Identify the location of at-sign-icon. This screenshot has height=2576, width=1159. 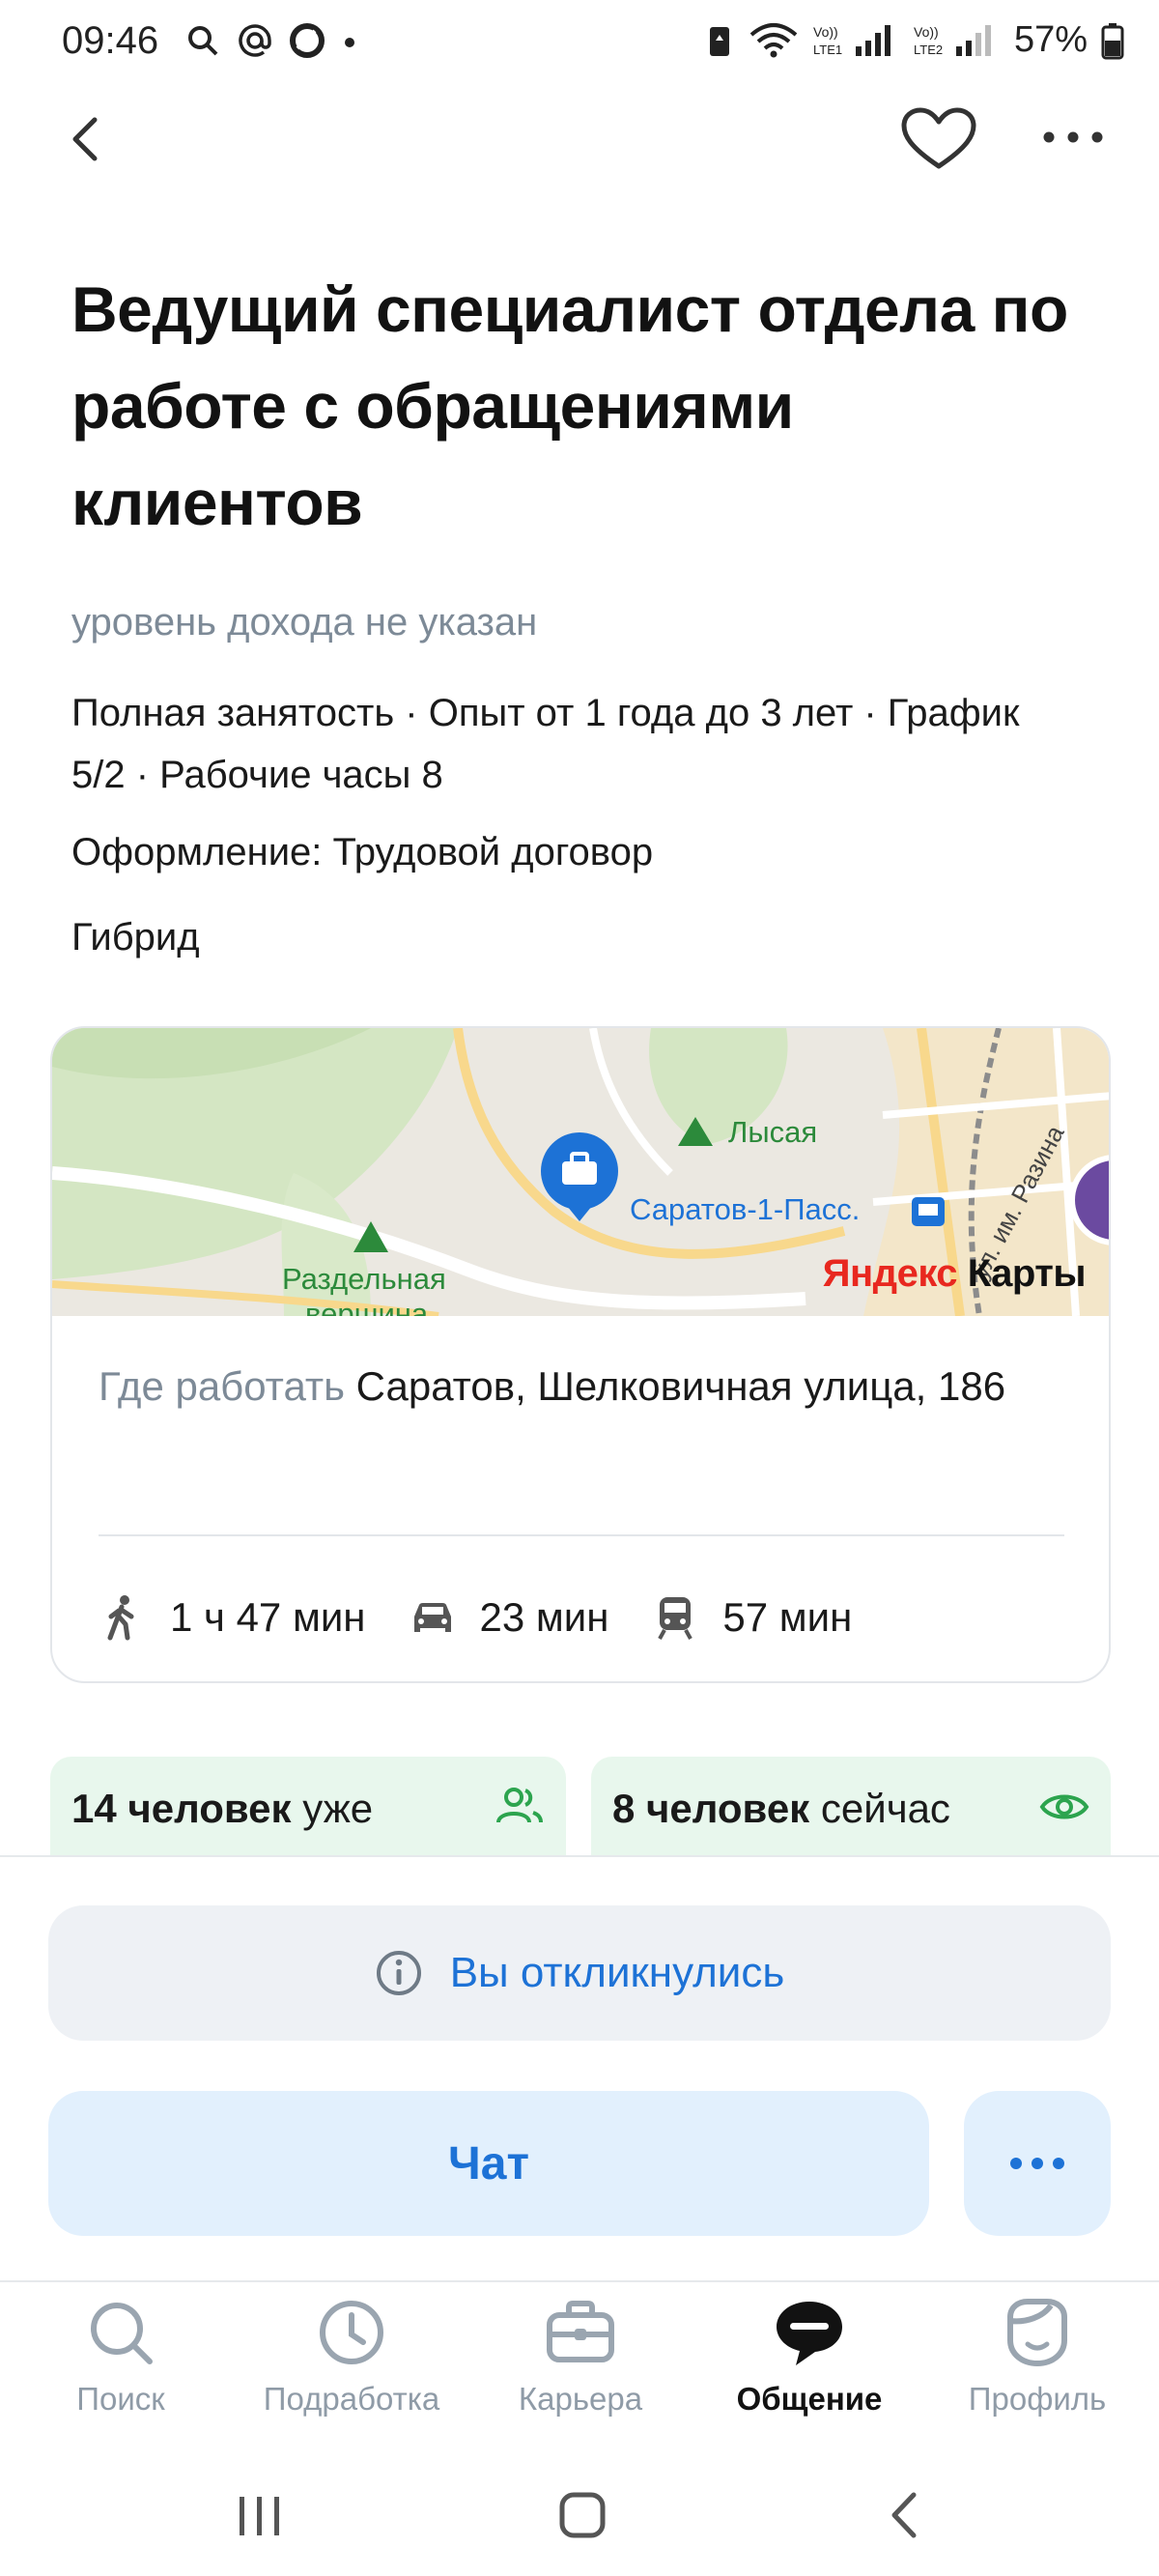
(255, 41).